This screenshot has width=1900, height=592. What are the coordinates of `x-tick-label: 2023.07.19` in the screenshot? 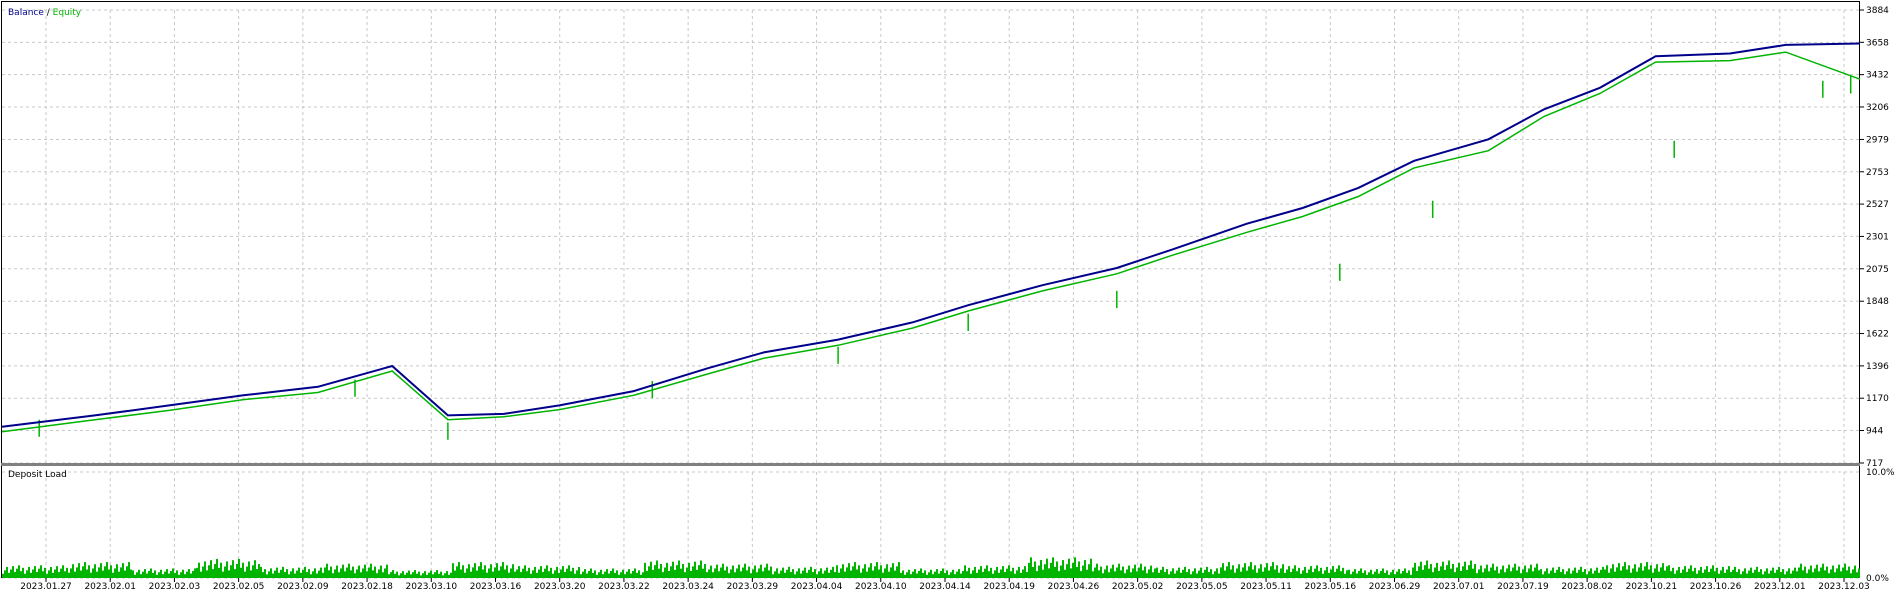 It's located at (1523, 587).